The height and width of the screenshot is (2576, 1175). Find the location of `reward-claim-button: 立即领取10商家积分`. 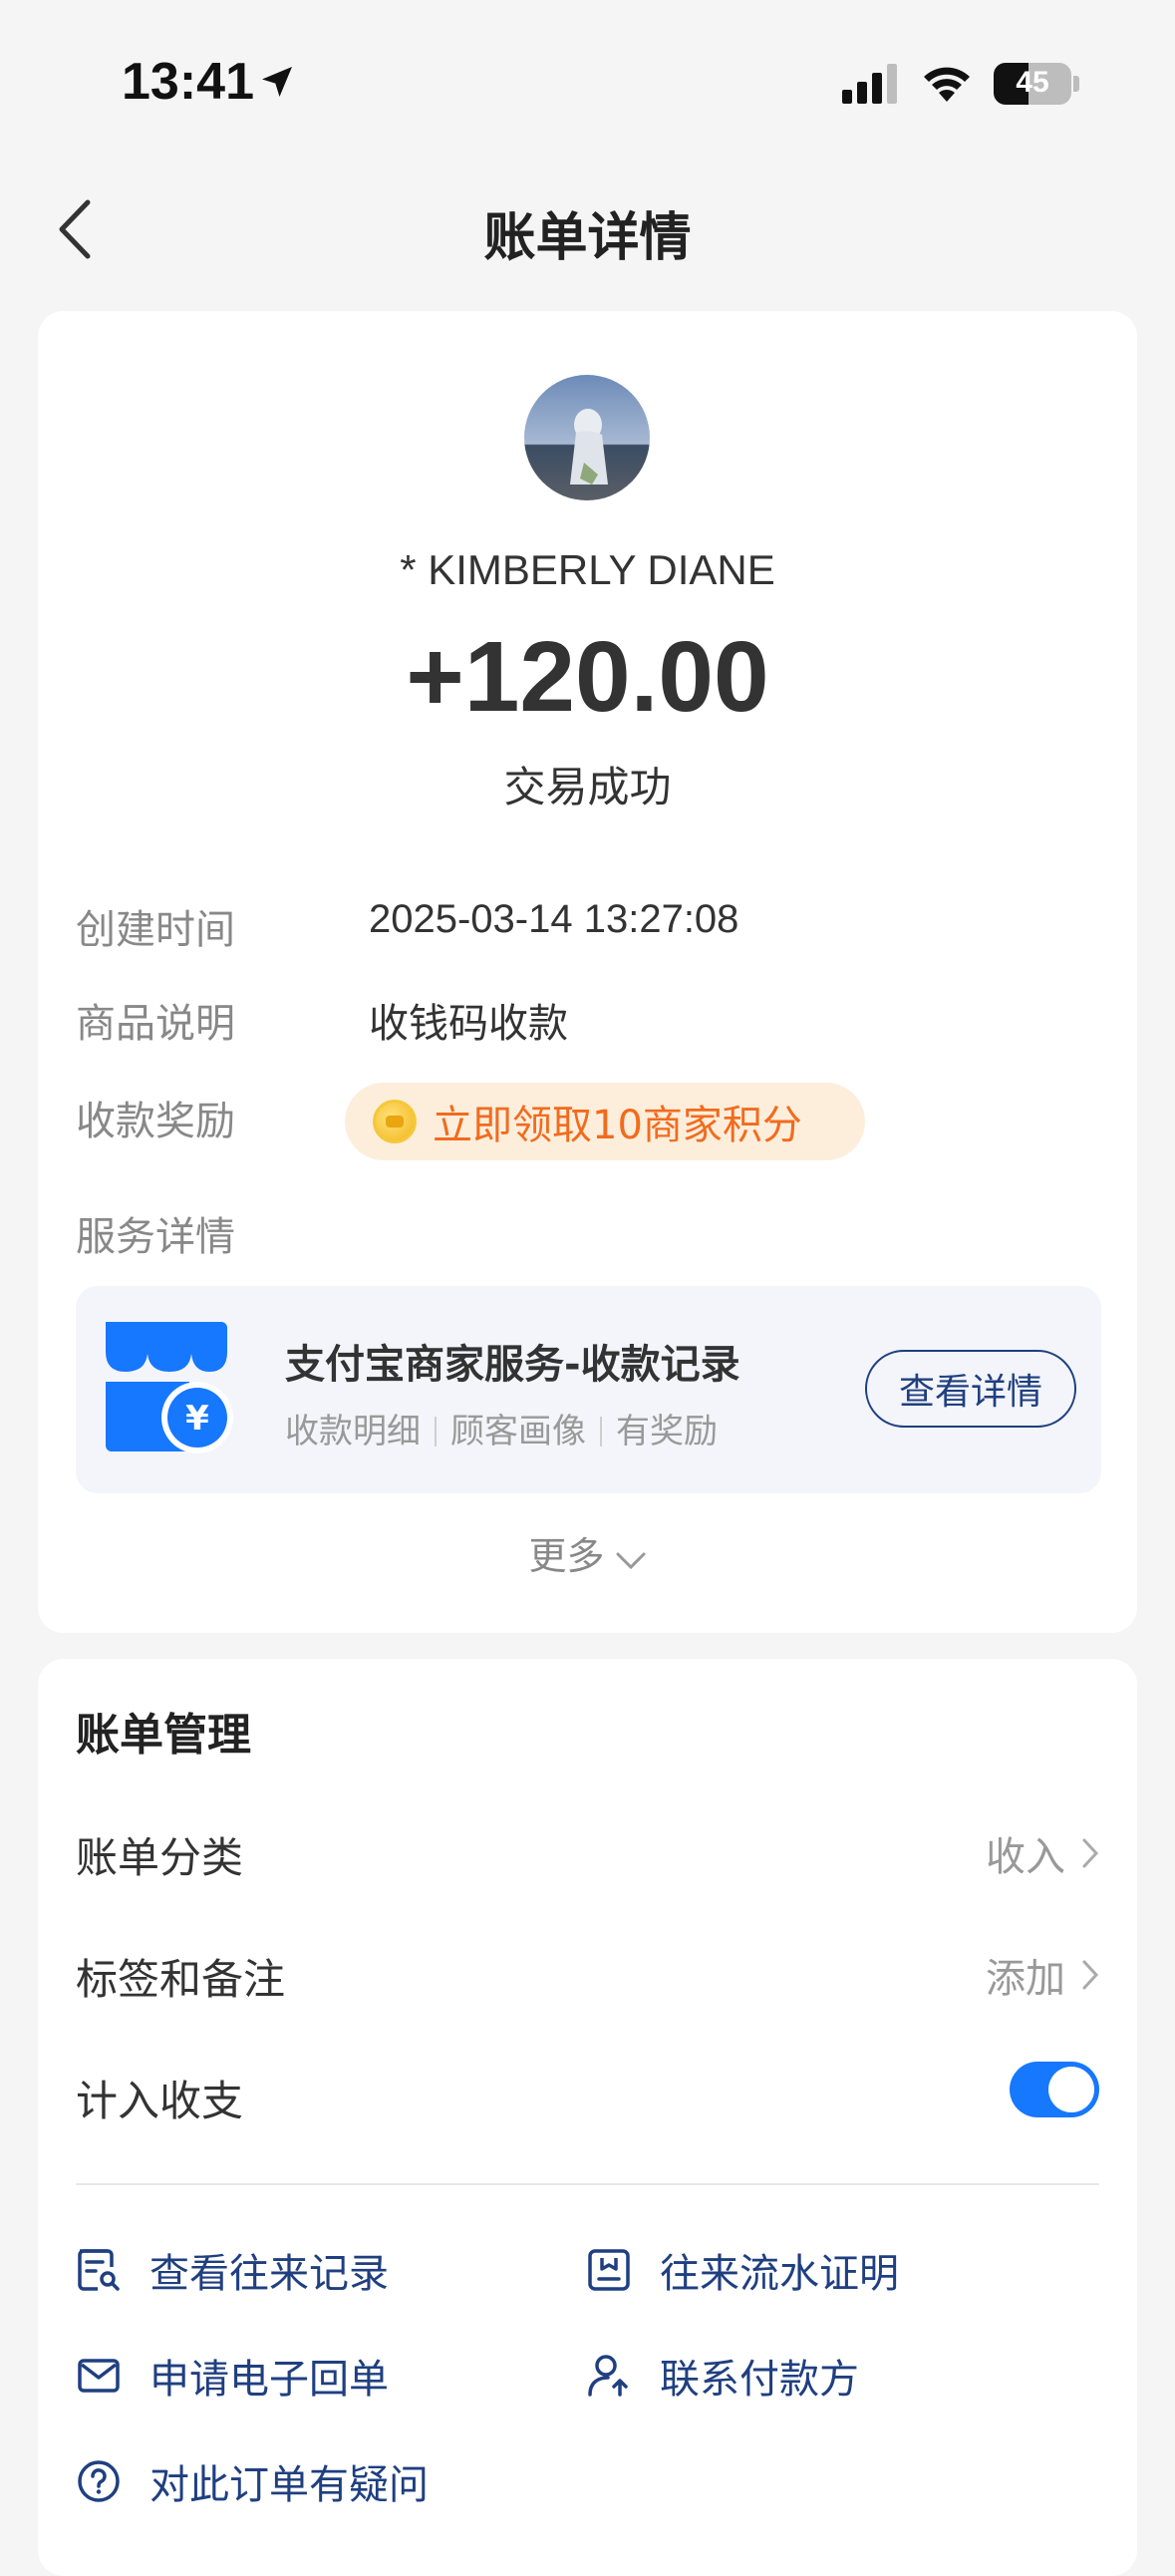

reward-claim-button: 立即领取10商家积分 is located at coordinates (605, 1121).